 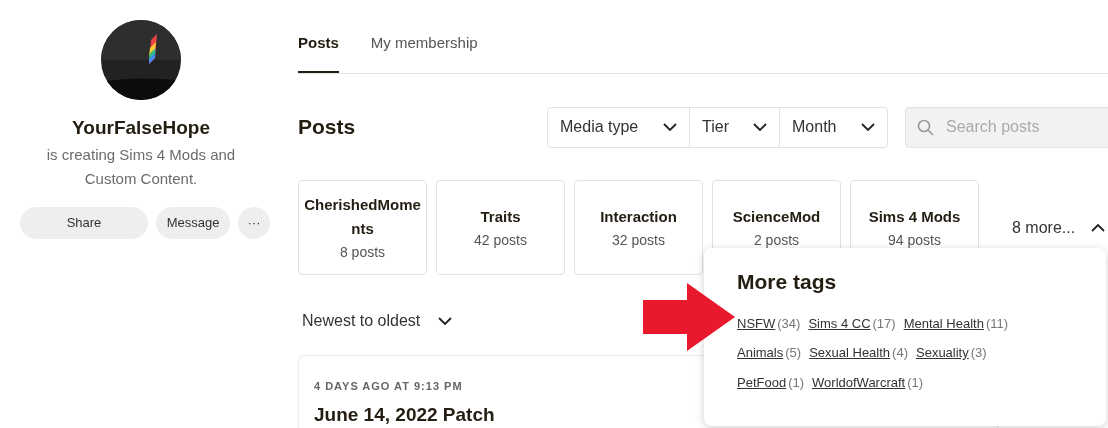 I want to click on sort-dropdown: Newest to oldest, so click(x=377, y=321).